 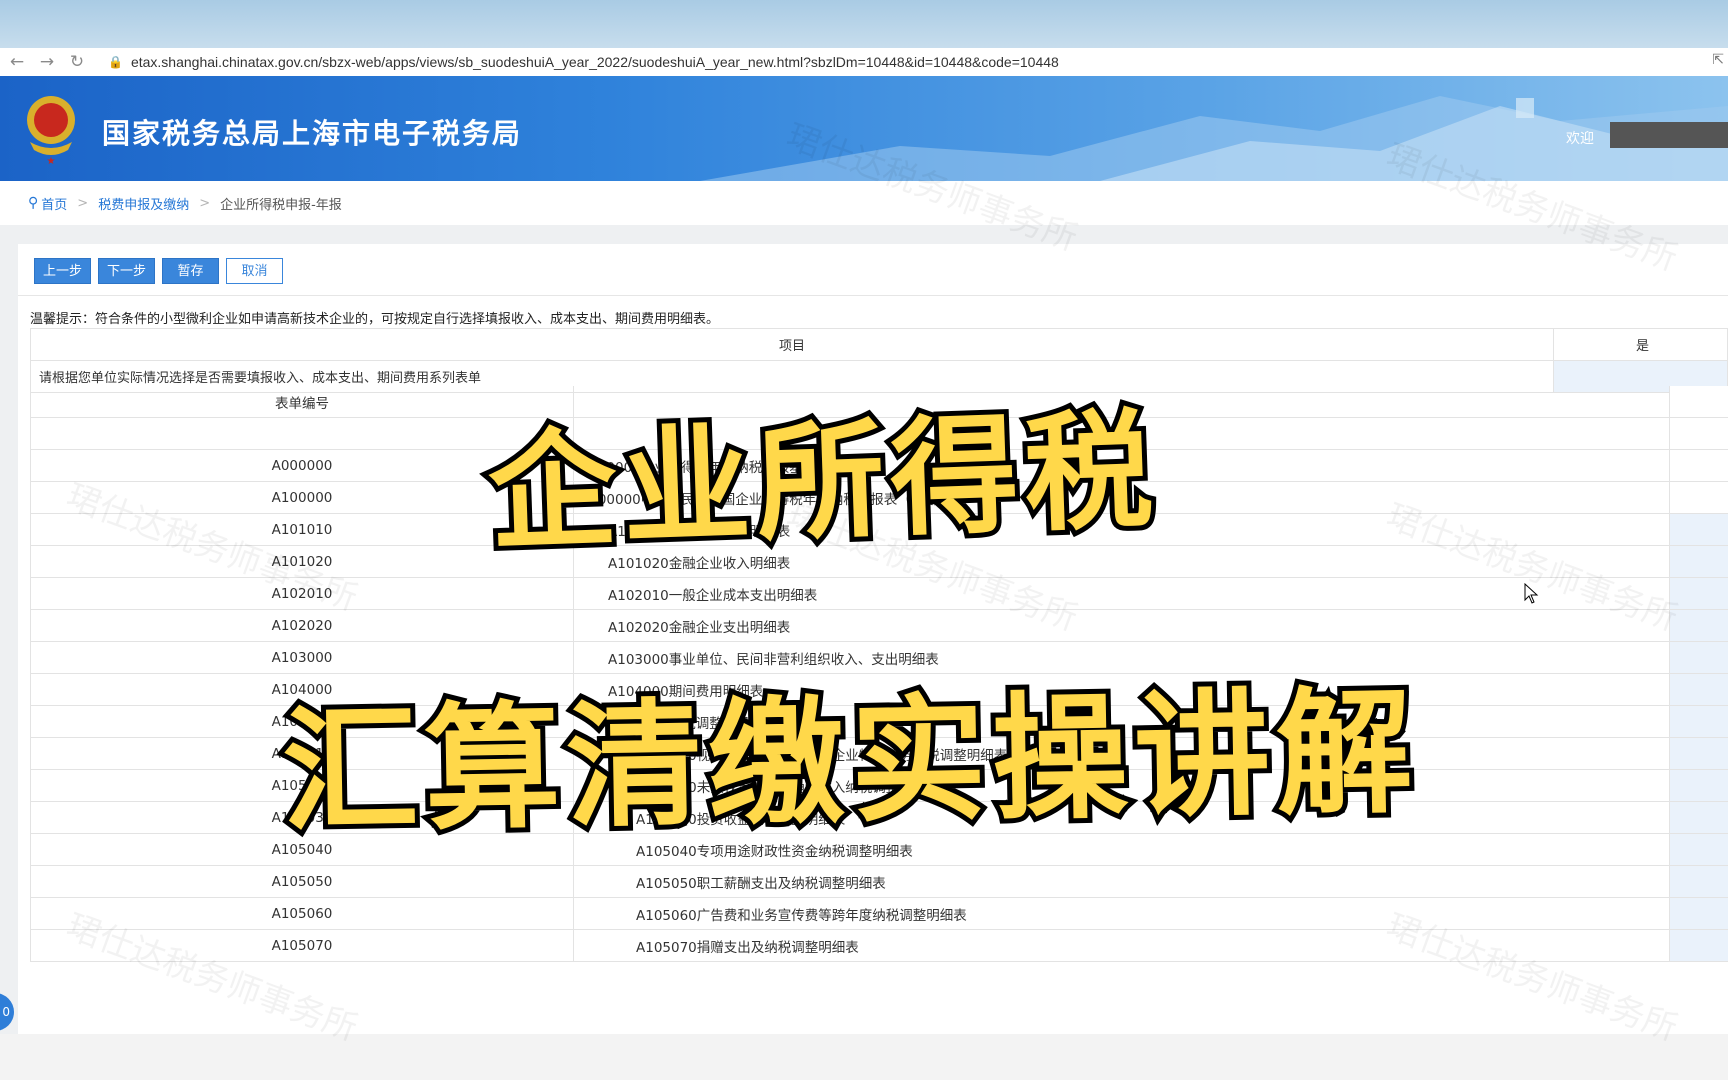 I want to click on form-name-cell: A105070捐赠支出及纳税调整明细表, so click(x=1121, y=945).